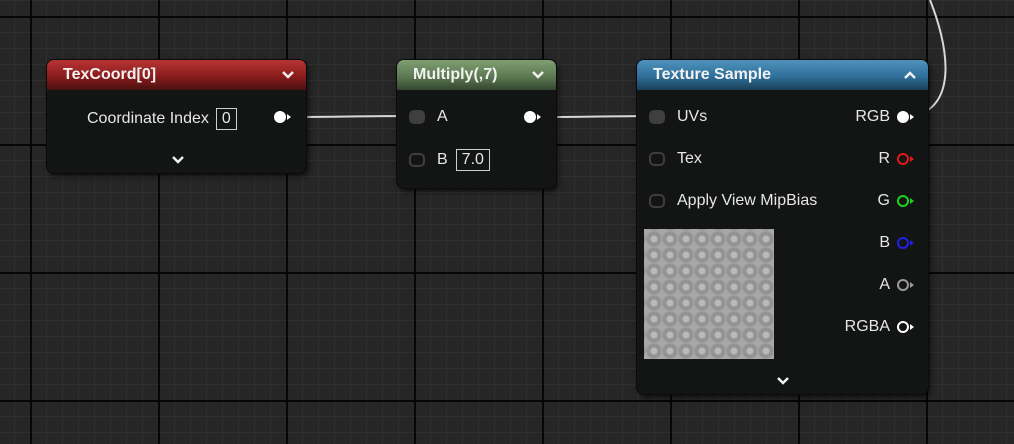  What do you see at coordinates (449, 160) in the screenshot?
I see `multiply-input-b-row: B 7.0` at bounding box center [449, 160].